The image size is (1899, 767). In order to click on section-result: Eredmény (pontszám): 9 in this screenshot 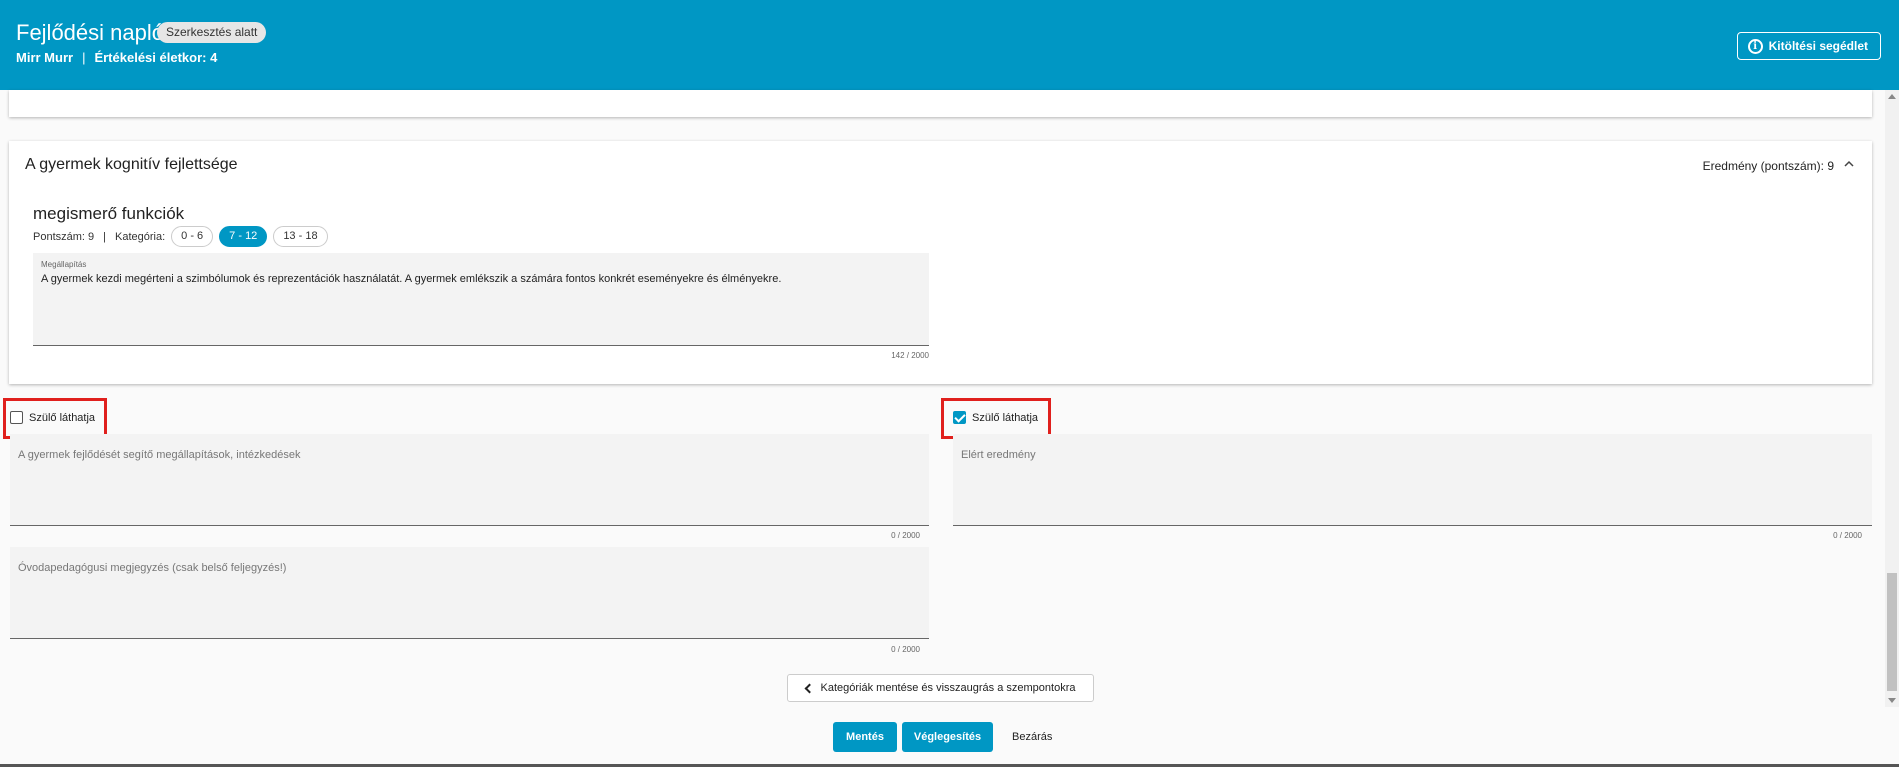, I will do `click(1768, 166)`.